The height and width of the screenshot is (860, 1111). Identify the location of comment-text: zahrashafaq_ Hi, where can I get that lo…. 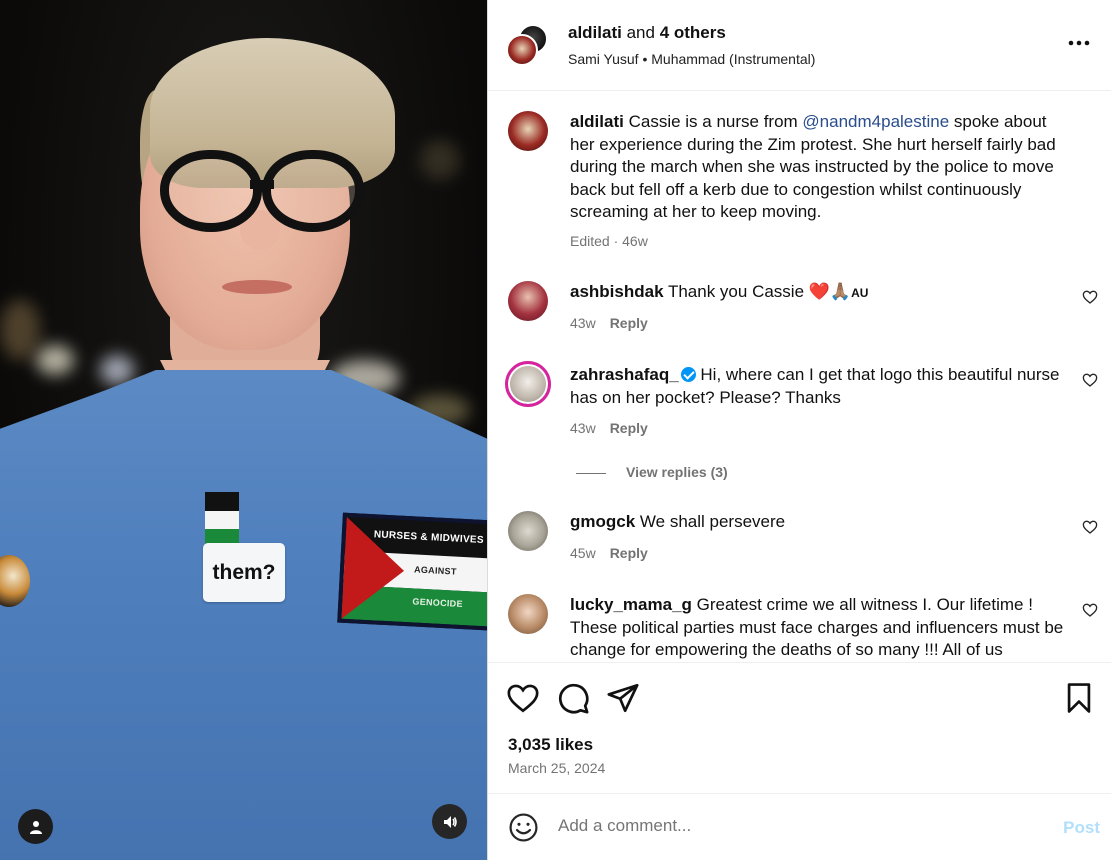
(820, 386).